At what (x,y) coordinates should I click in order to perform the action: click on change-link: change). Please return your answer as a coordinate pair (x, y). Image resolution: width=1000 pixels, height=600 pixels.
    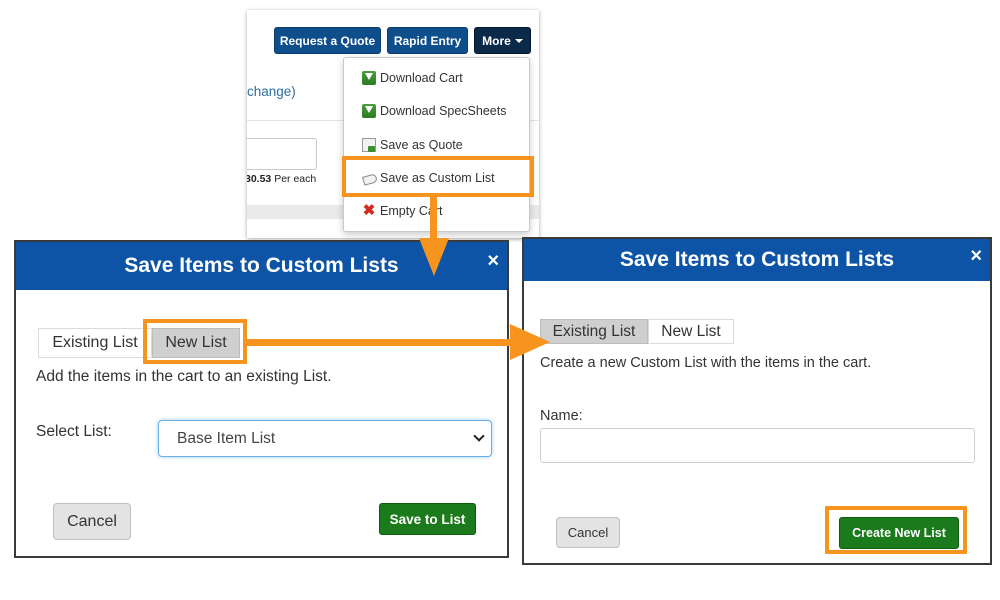
    Looking at the image, I should click on (271, 91).